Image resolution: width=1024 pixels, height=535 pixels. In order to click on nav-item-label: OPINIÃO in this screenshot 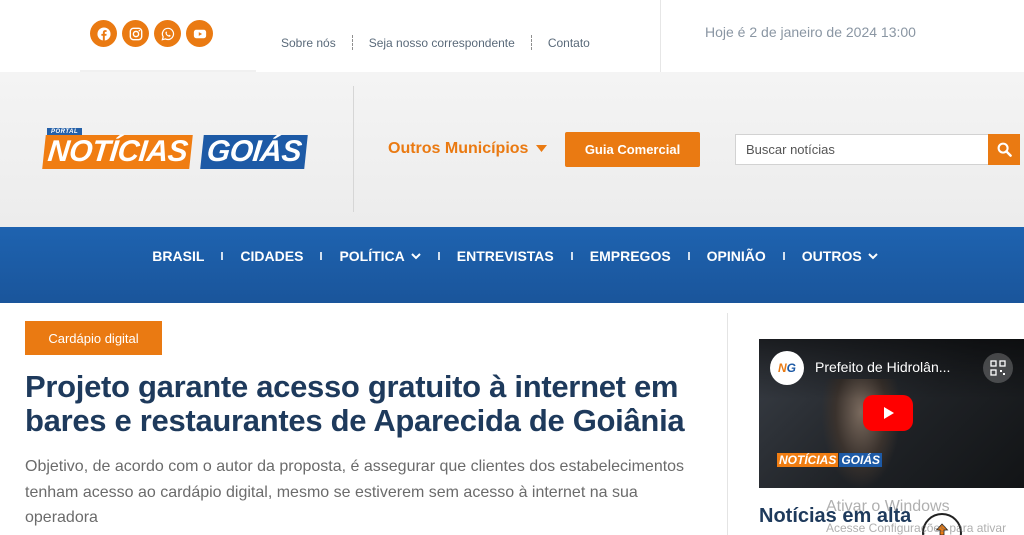, I will do `click(736, 256)`.